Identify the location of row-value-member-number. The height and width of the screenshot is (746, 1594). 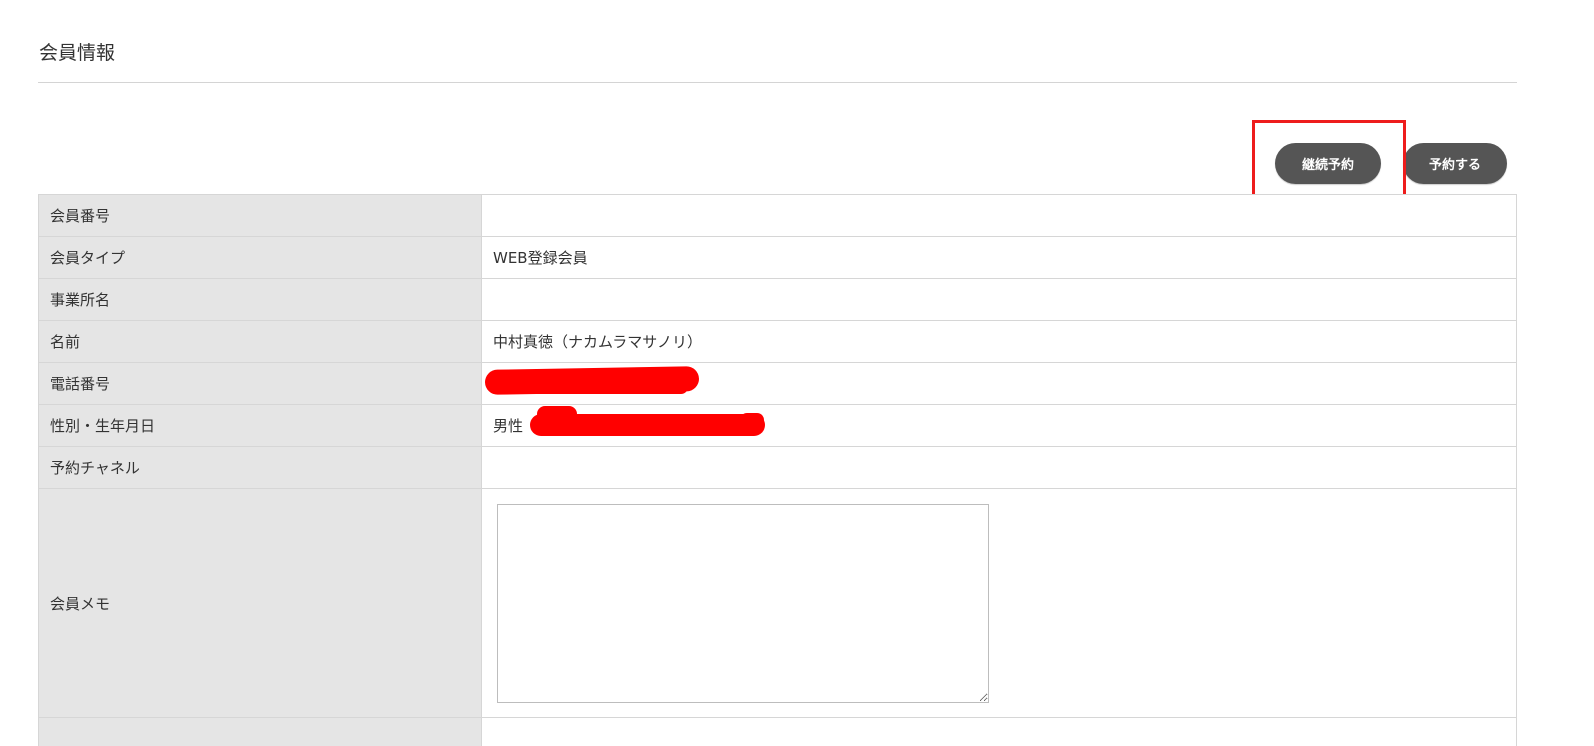
(999, 215).